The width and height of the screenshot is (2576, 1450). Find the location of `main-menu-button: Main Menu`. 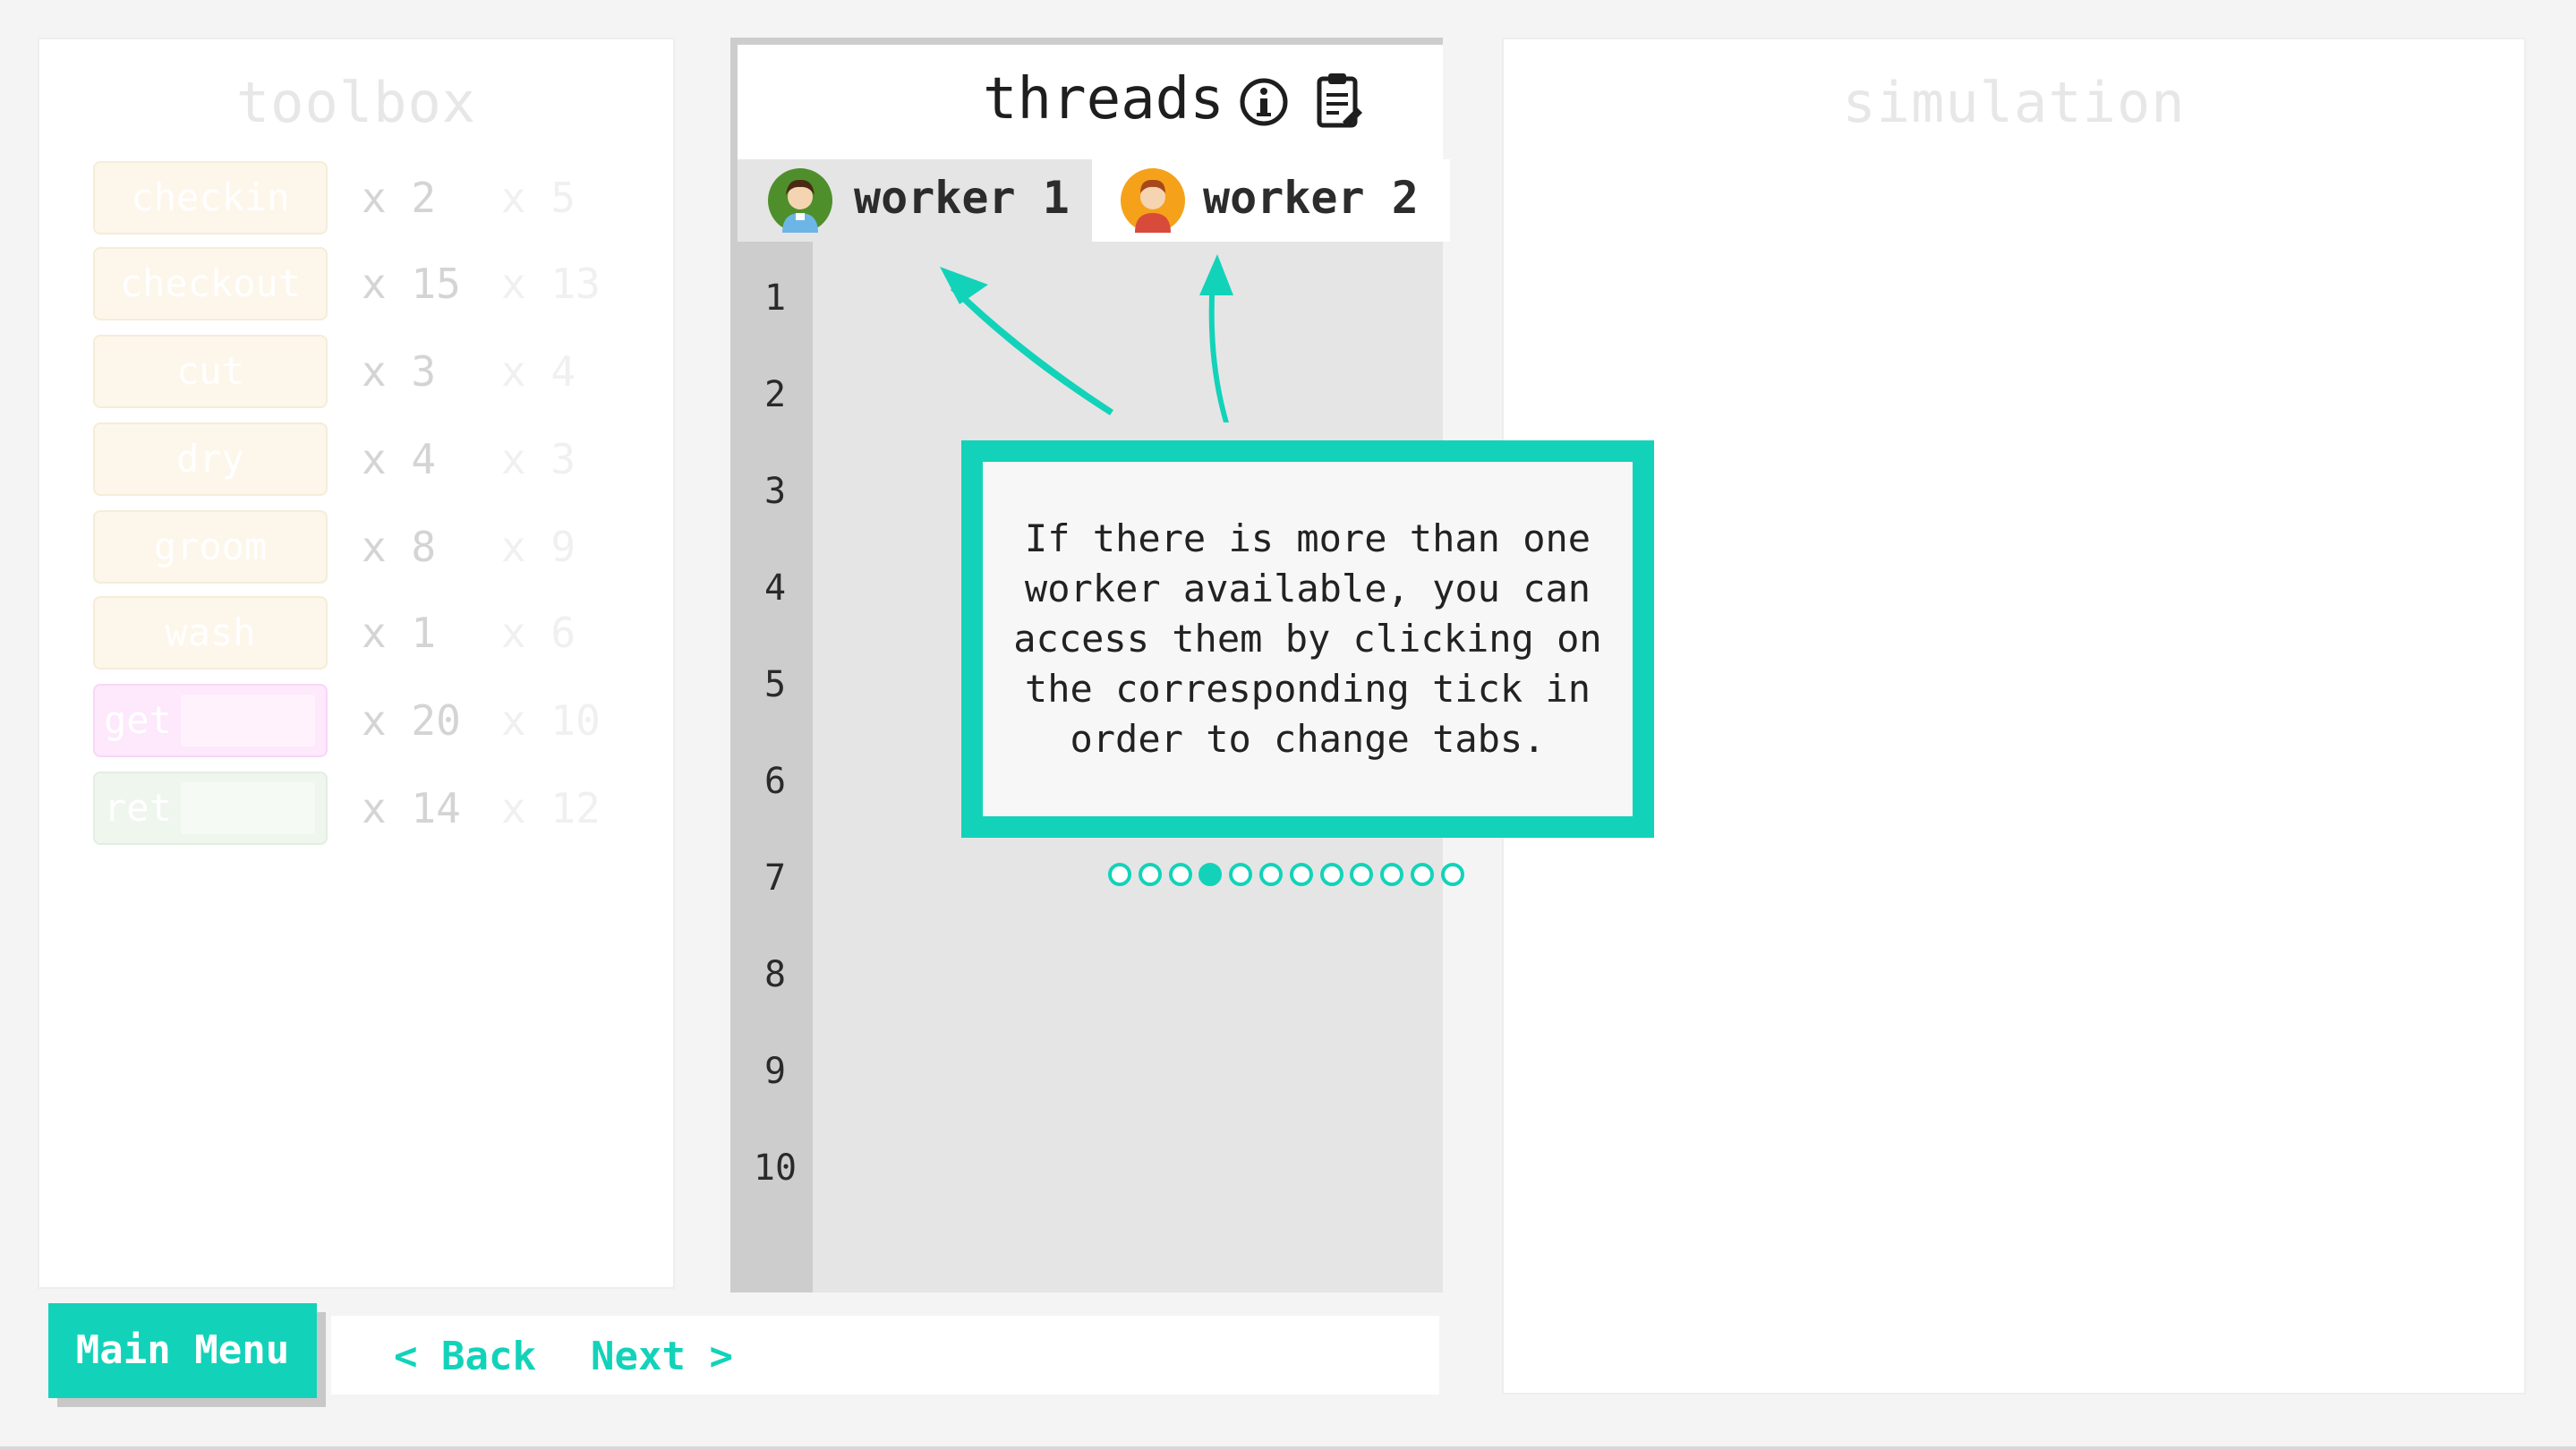

main-menu-button: Main Menu is located at coordinates (182, 1350).